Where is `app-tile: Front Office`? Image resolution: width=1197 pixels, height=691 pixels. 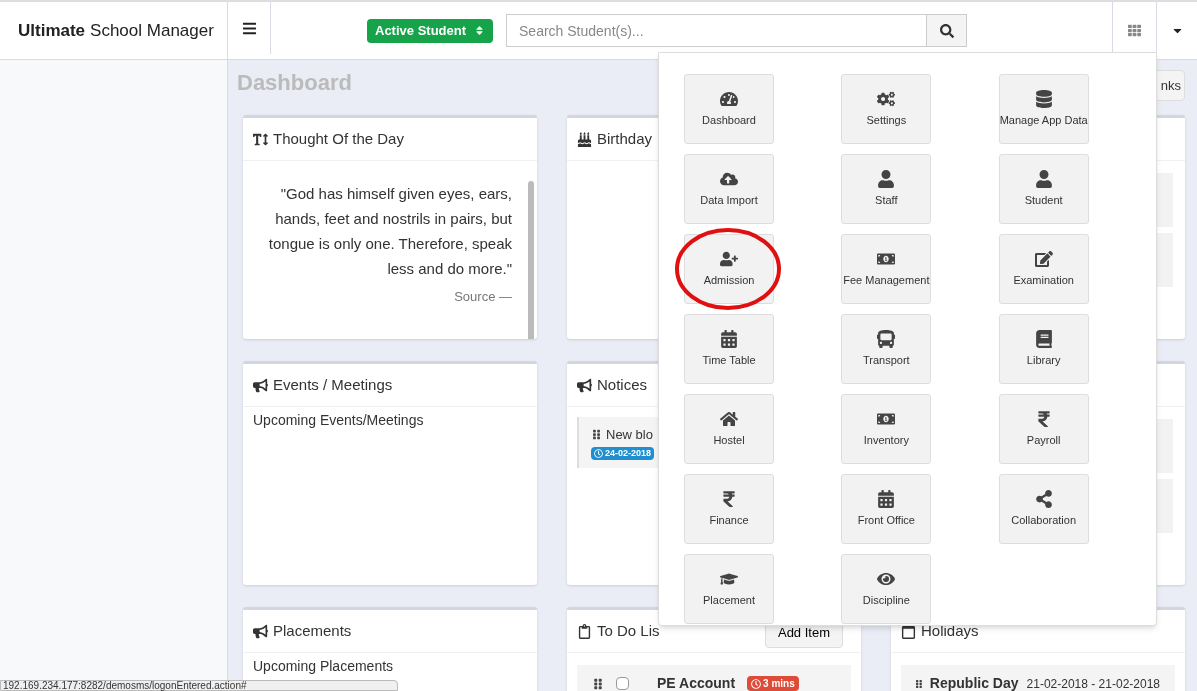 app-tile: Front Office is located at coordinates (886, 509).